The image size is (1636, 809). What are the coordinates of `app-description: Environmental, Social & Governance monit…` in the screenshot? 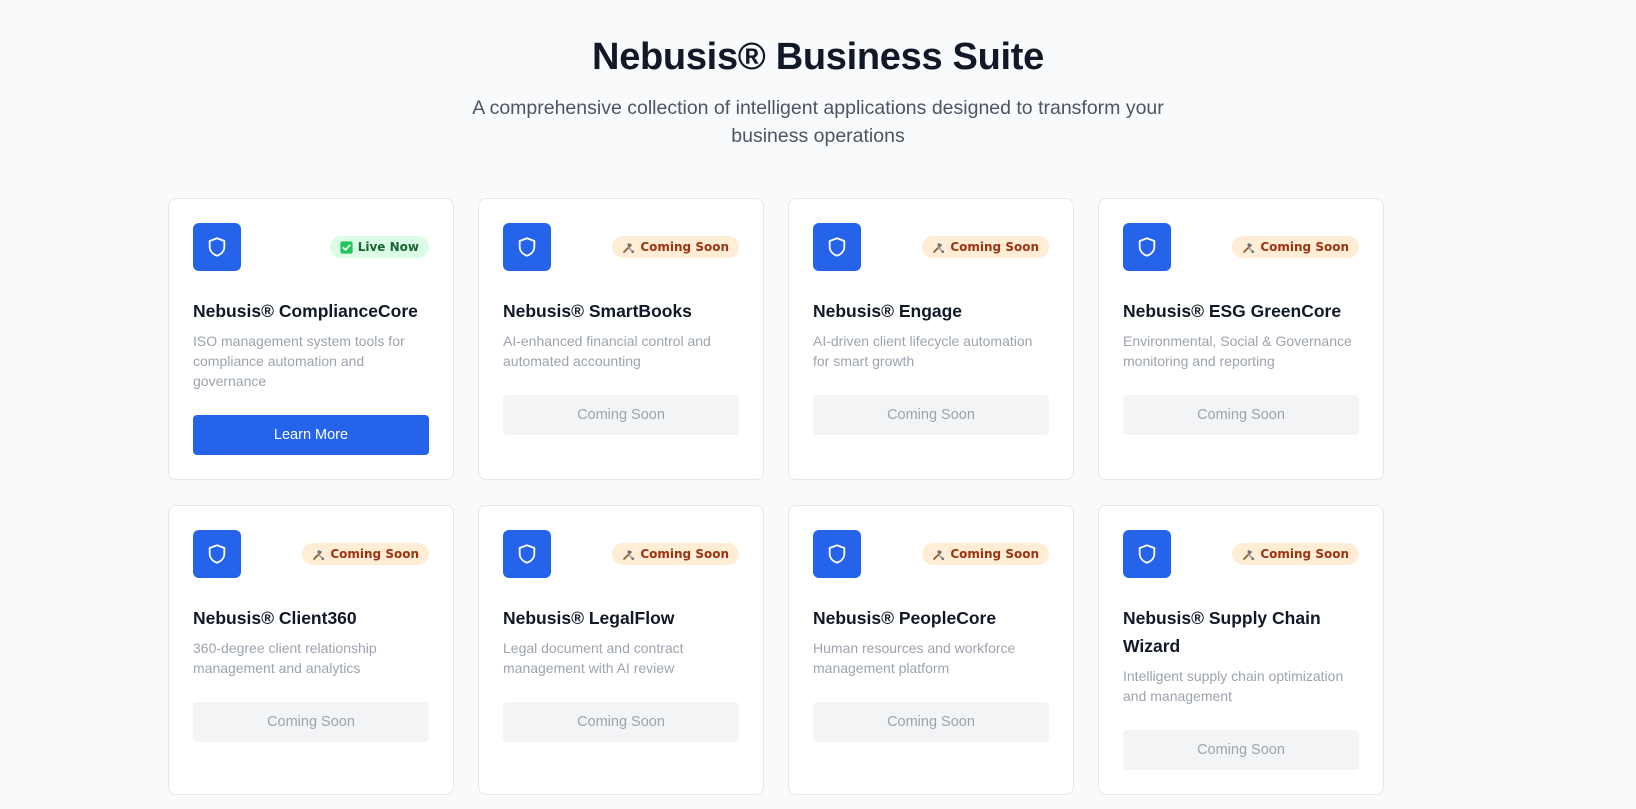 It's located at (1237, 351).